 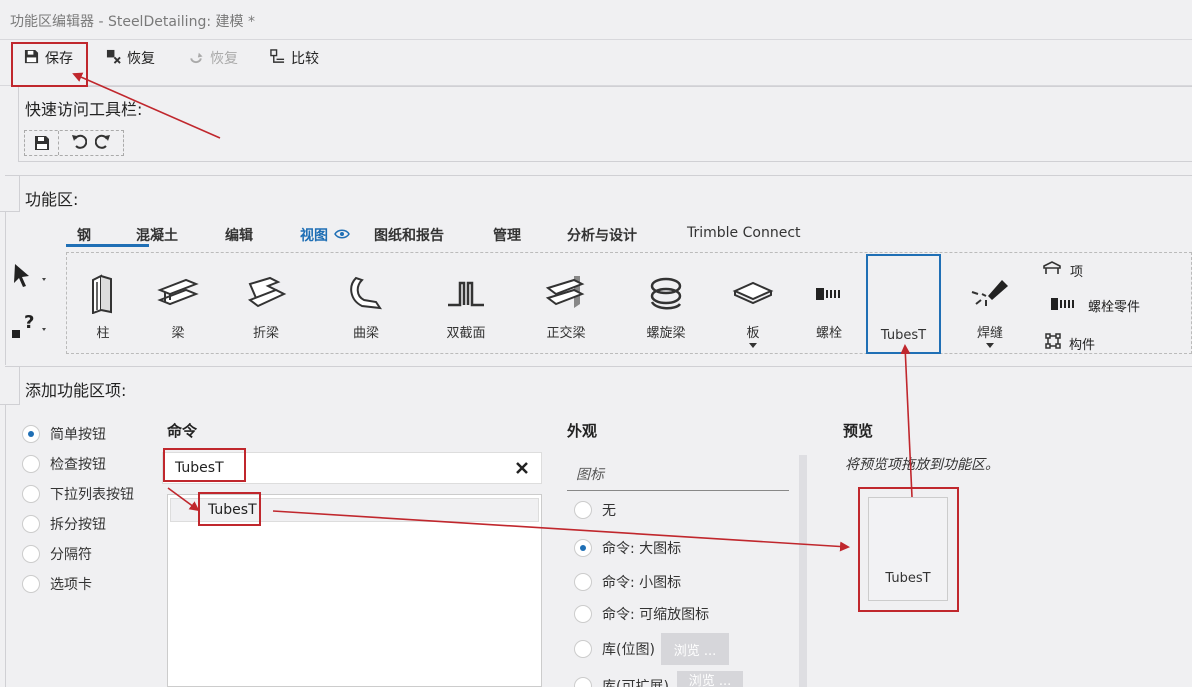 I want to click on arrow-to-preview, so click(x=561, y=531).